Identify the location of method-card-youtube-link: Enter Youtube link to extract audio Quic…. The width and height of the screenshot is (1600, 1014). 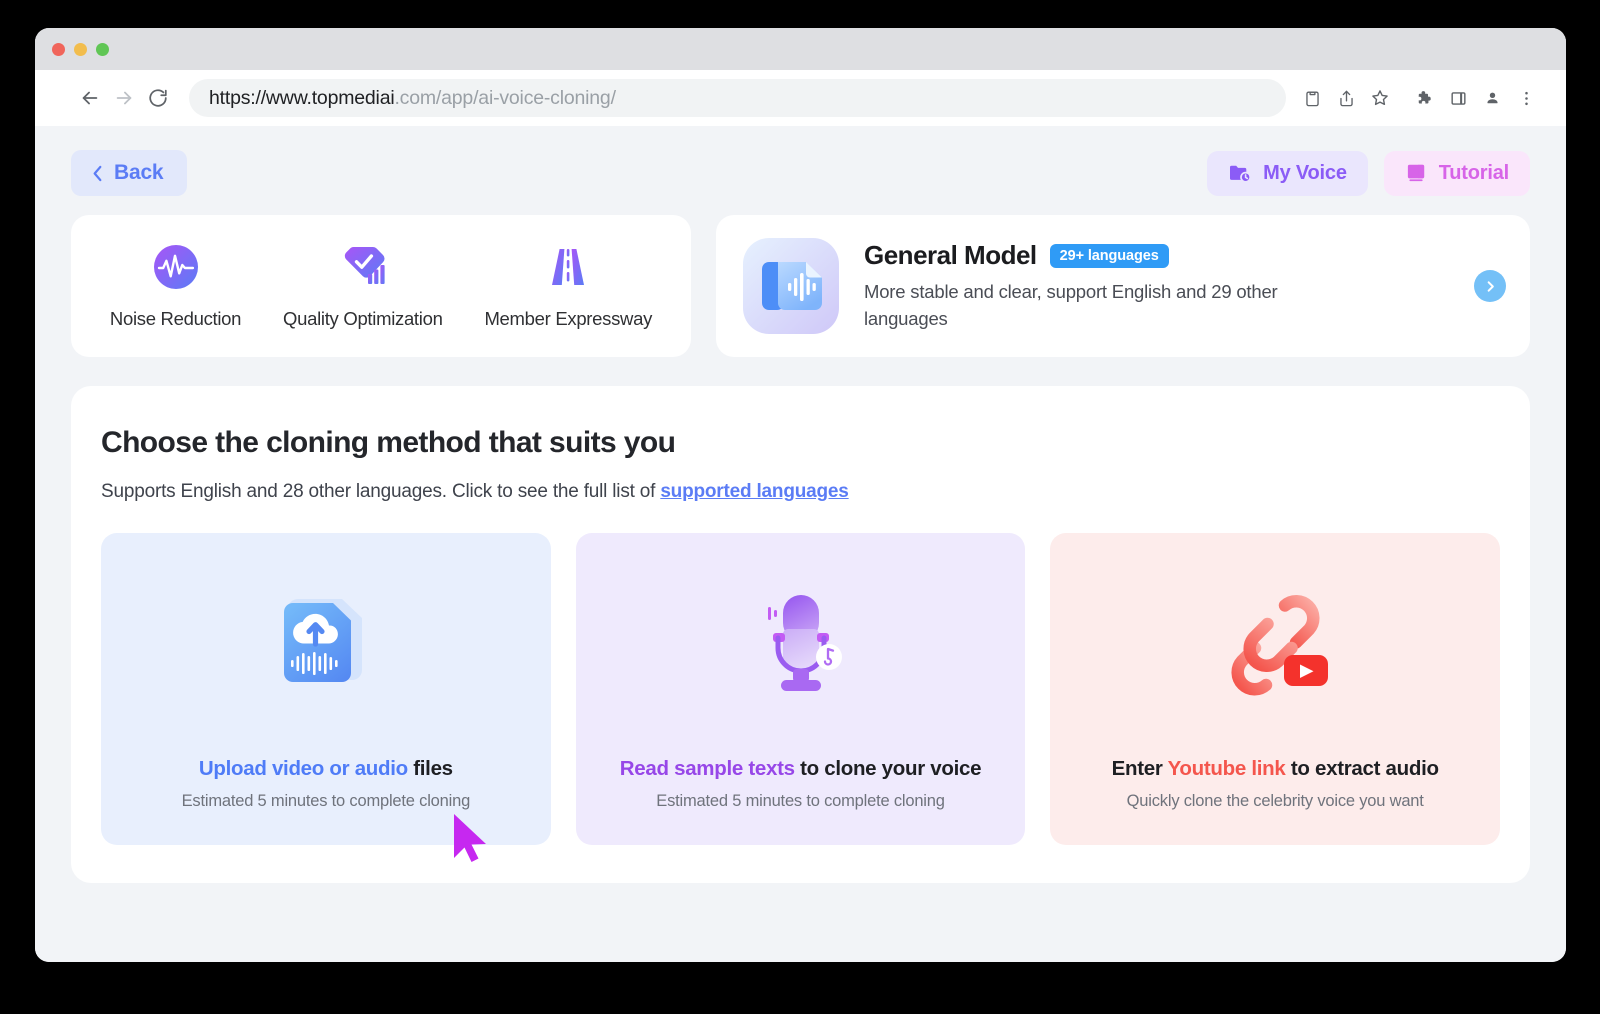
(1275, 689).